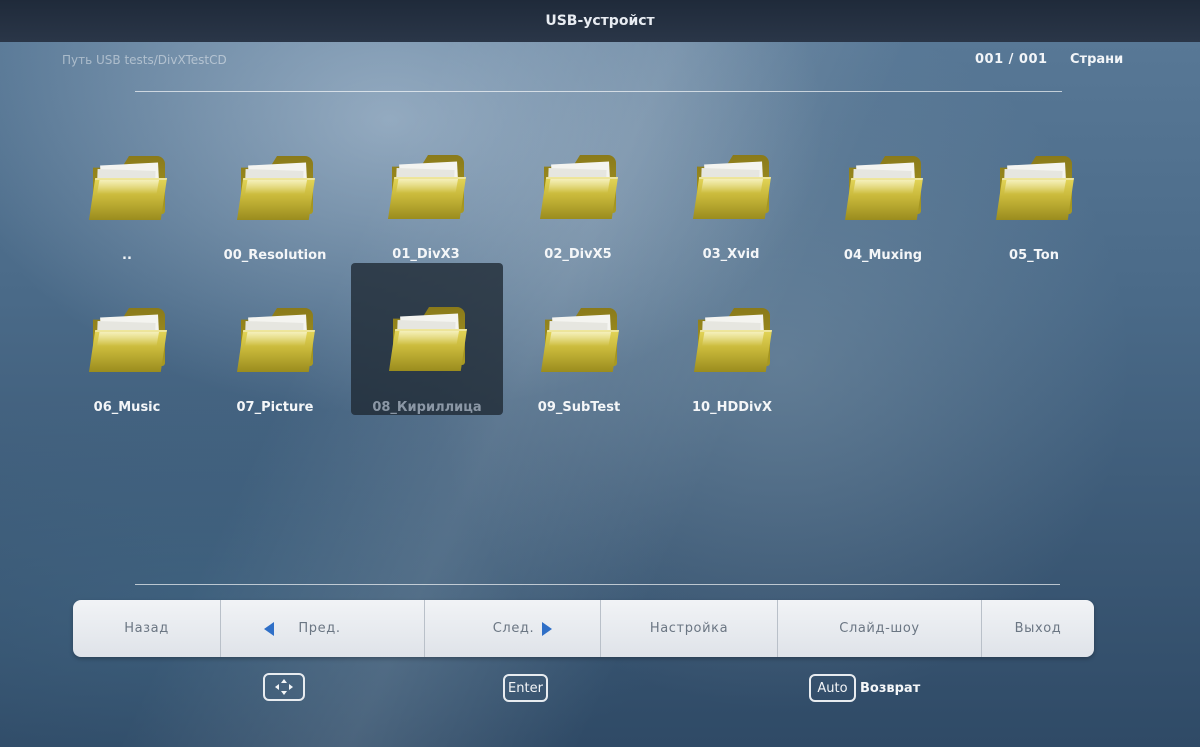  I want to click on folder-item-00-resolution: 00_Resolution, so click(275, 212).